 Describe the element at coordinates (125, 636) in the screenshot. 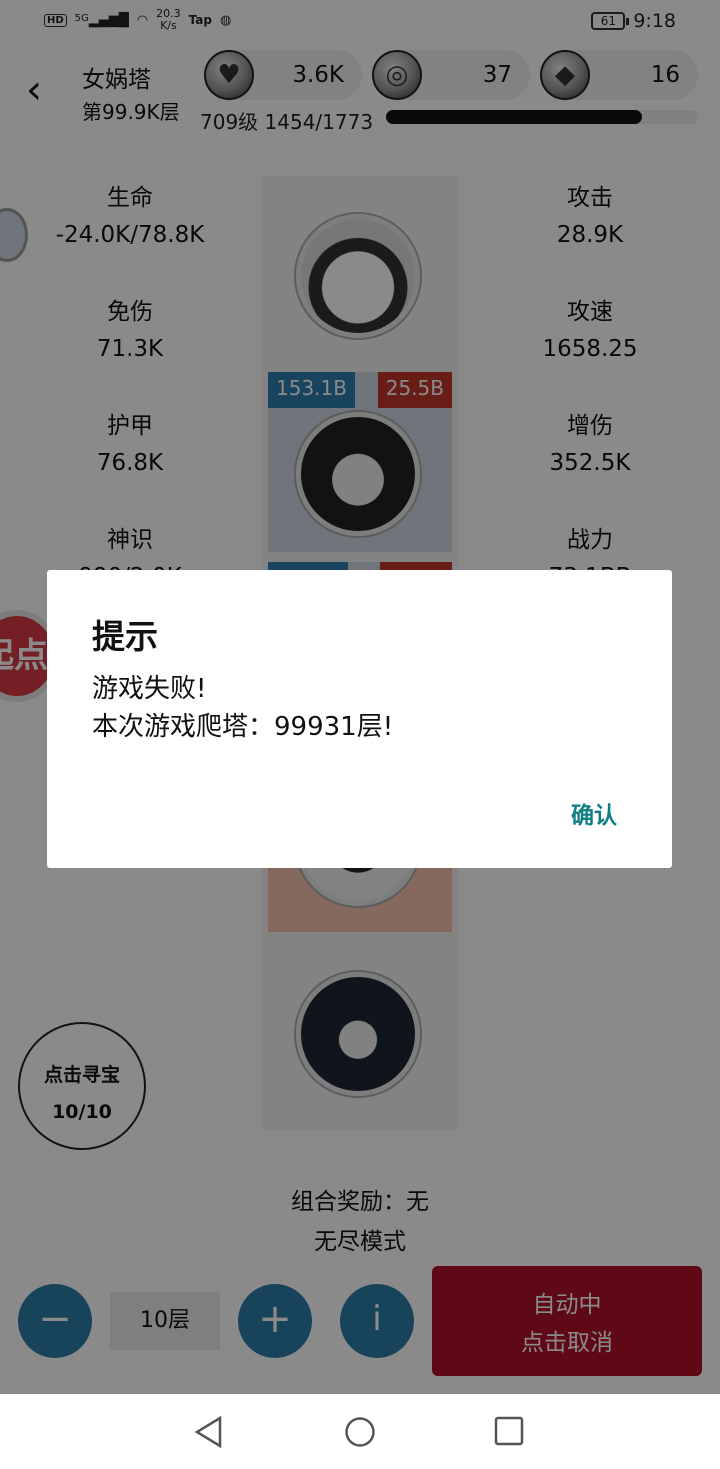

I see `dialog-title: 提示` at that location.